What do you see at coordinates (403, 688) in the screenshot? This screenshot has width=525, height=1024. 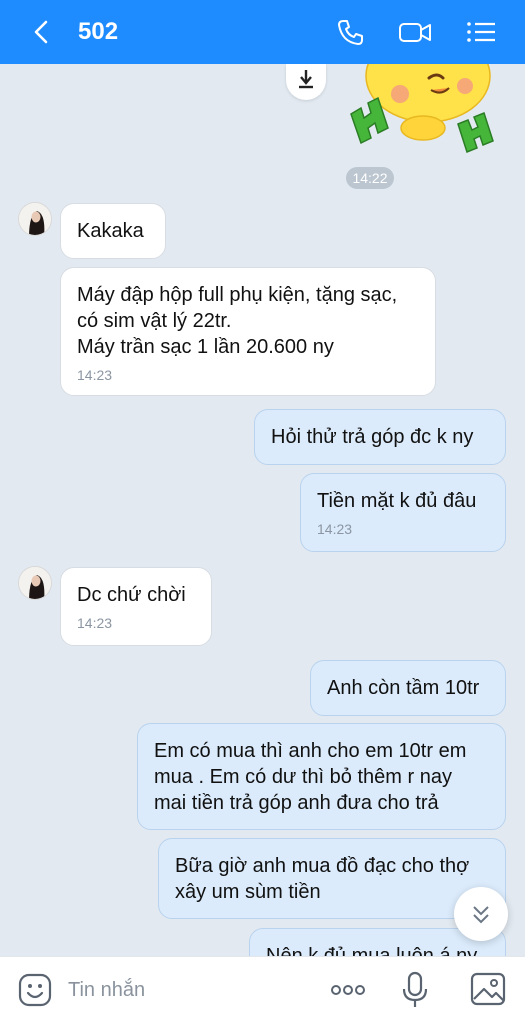 I see `message-text: Anh còn tầm 10tr` at bounding box center [403, 688].